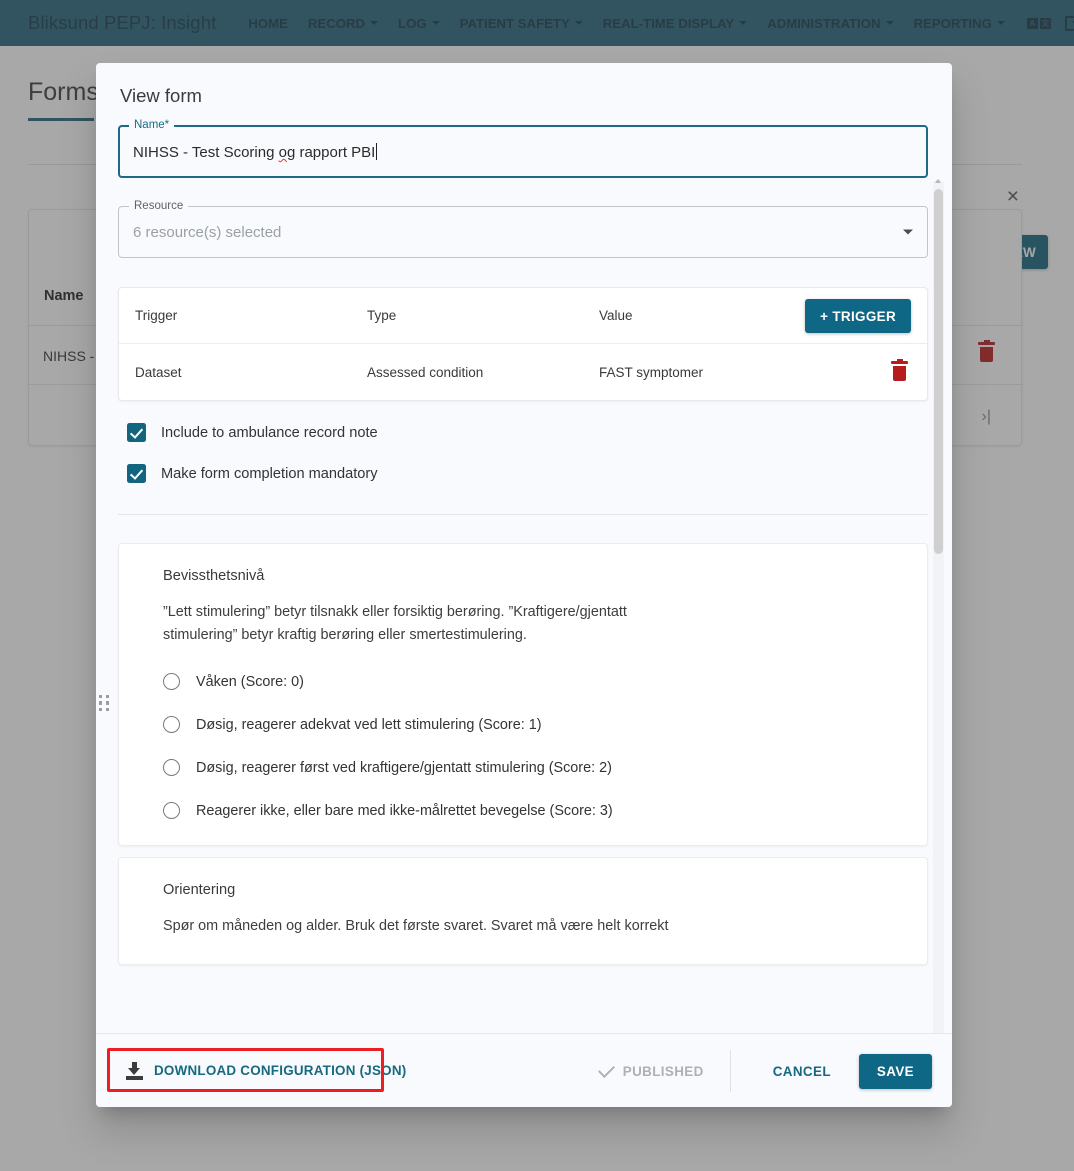 The width and height of the screenshot is (1074, 1171). Describe the element at coordinates (152, 125) in the screenshot. I see `name-field-label: Name*` at that location.